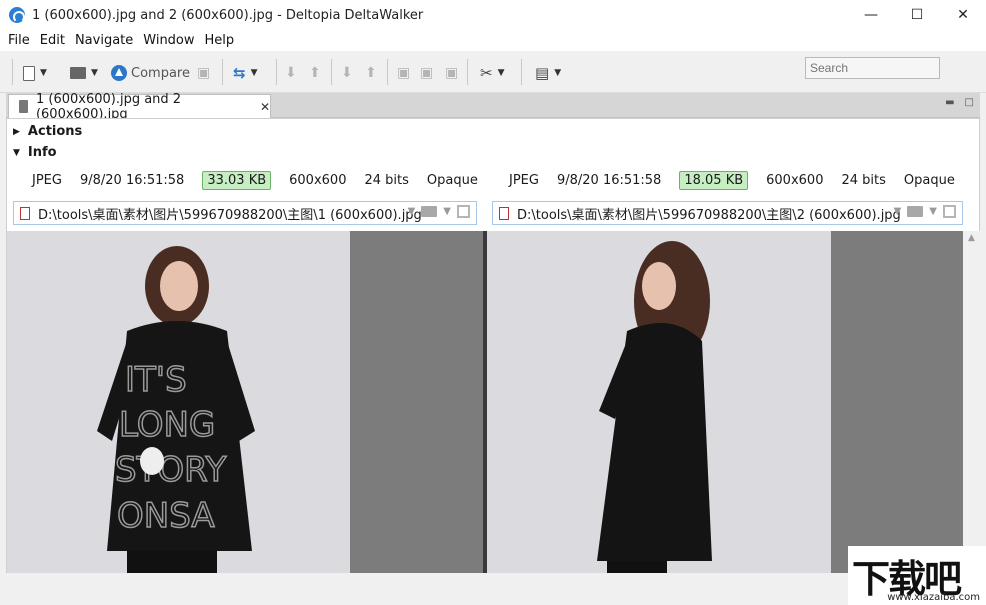 This screenshot has height=605, width=986. What do you see at coordinates (132, 180) in the screenshot?
I see `modified-date: 9/8/20 16:51:58` at bounding box center [132, 180].